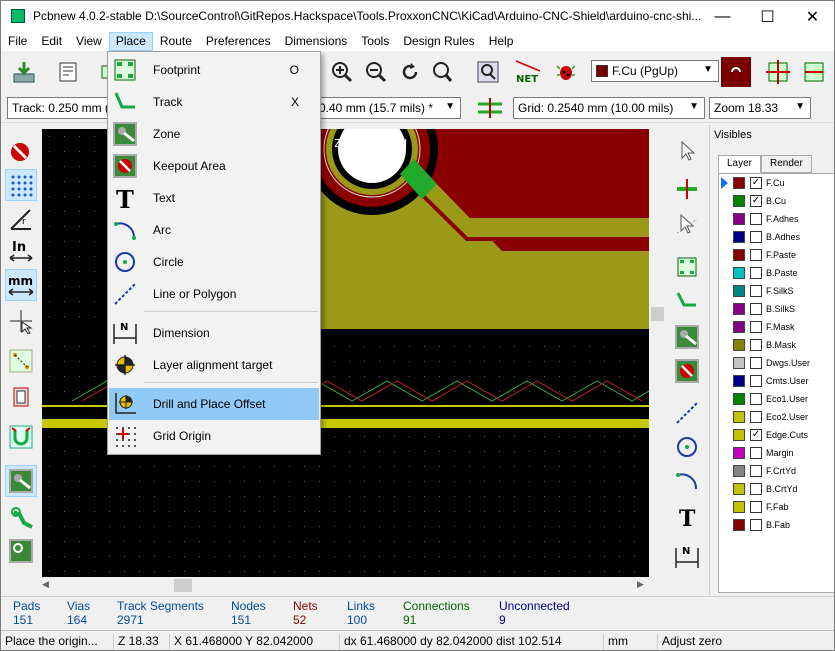  Describe the element at coordinates (776, 381) in the screenshot. I see `layer-row: Cmts.User` at that location.